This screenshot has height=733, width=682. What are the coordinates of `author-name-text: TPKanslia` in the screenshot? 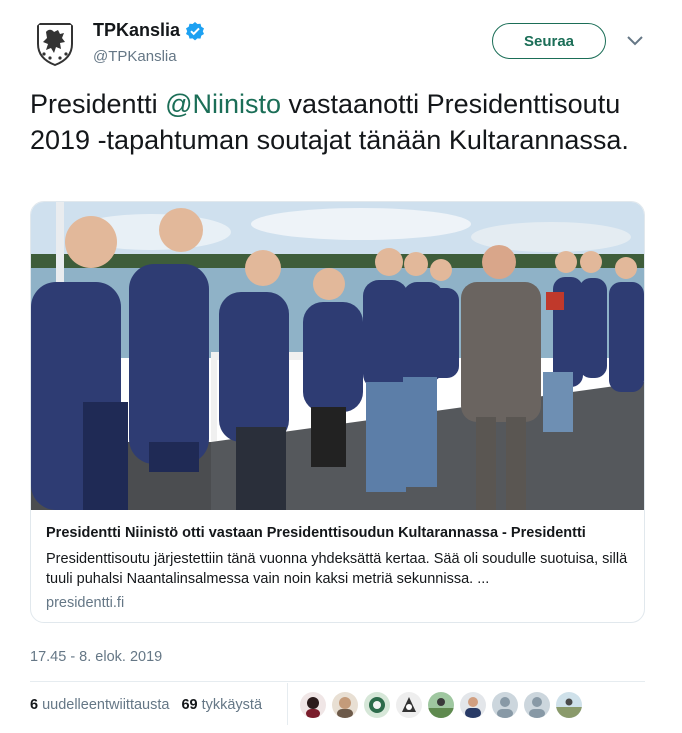 It's located at (136, 30).